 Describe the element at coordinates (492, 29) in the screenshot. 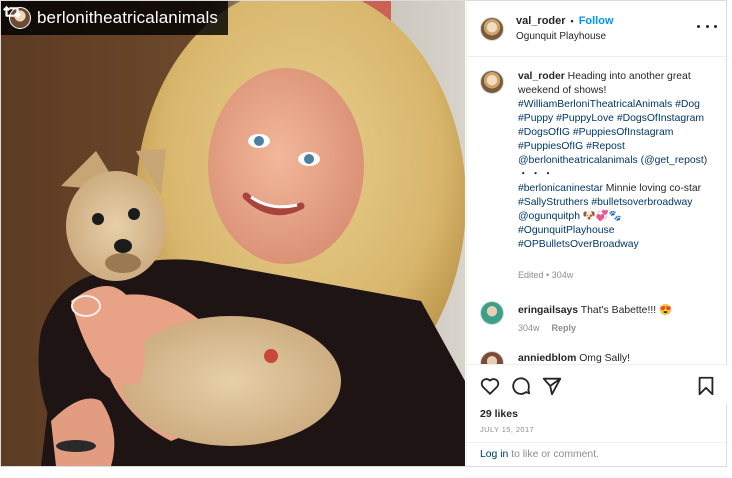

I see `author-avatar` at that location.